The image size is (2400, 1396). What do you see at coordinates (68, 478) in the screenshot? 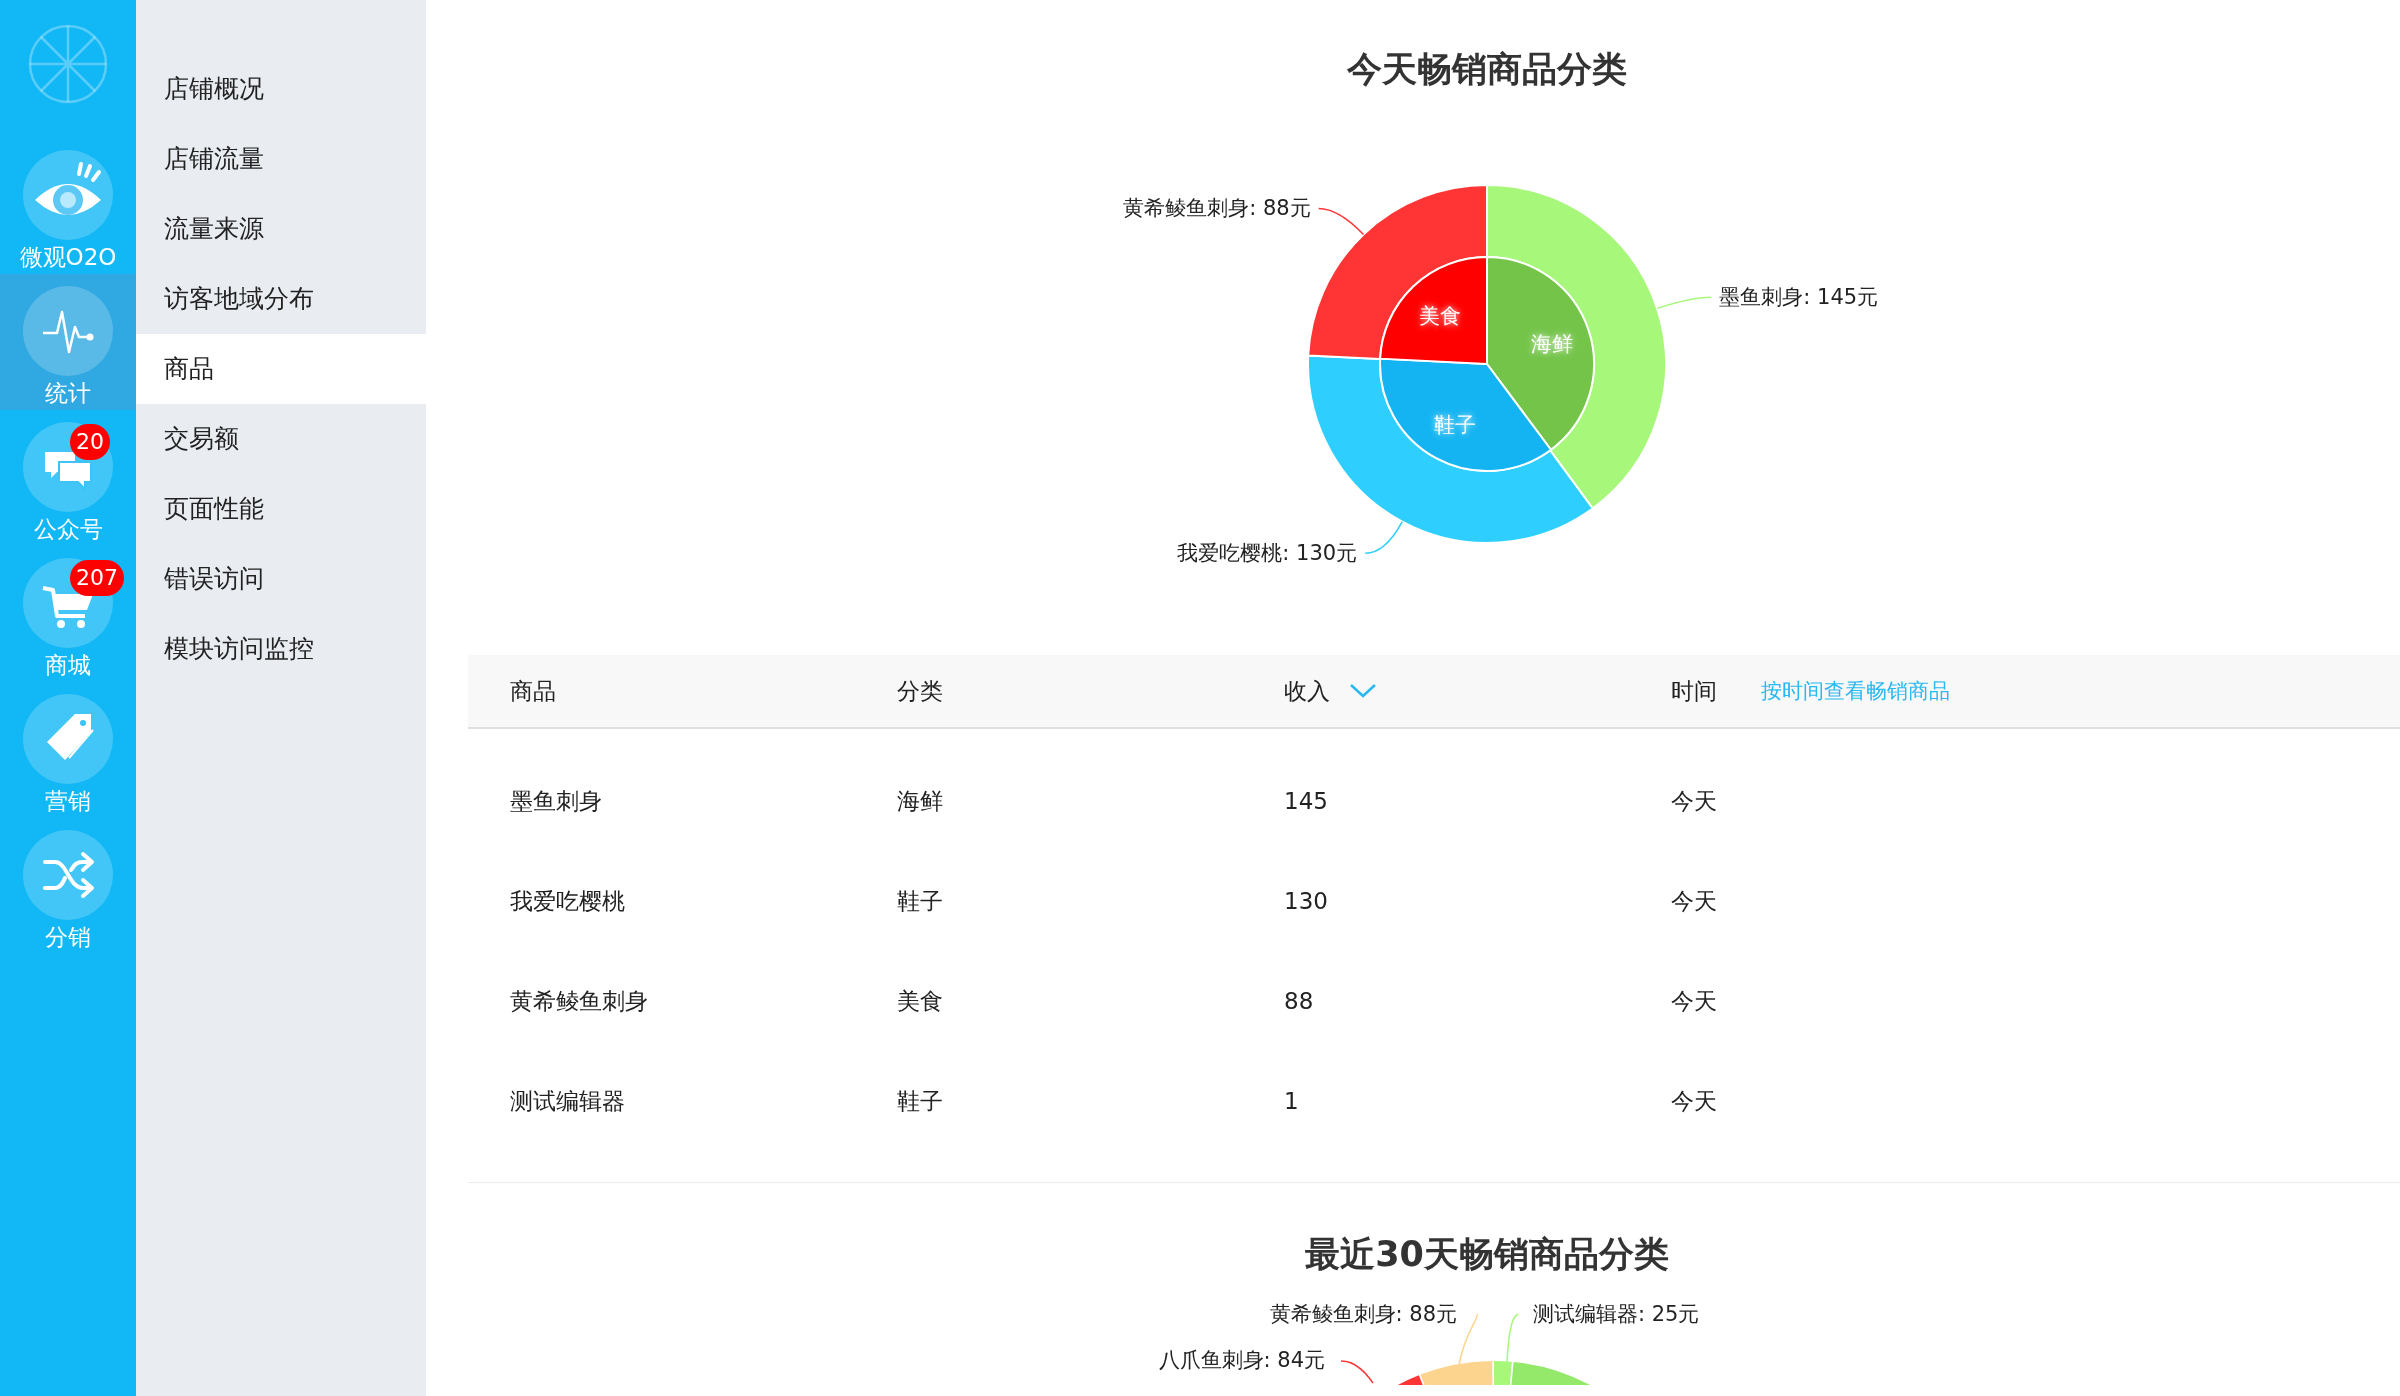
I see `rail-item: 公众号 20` at bounding box center [68, 478].